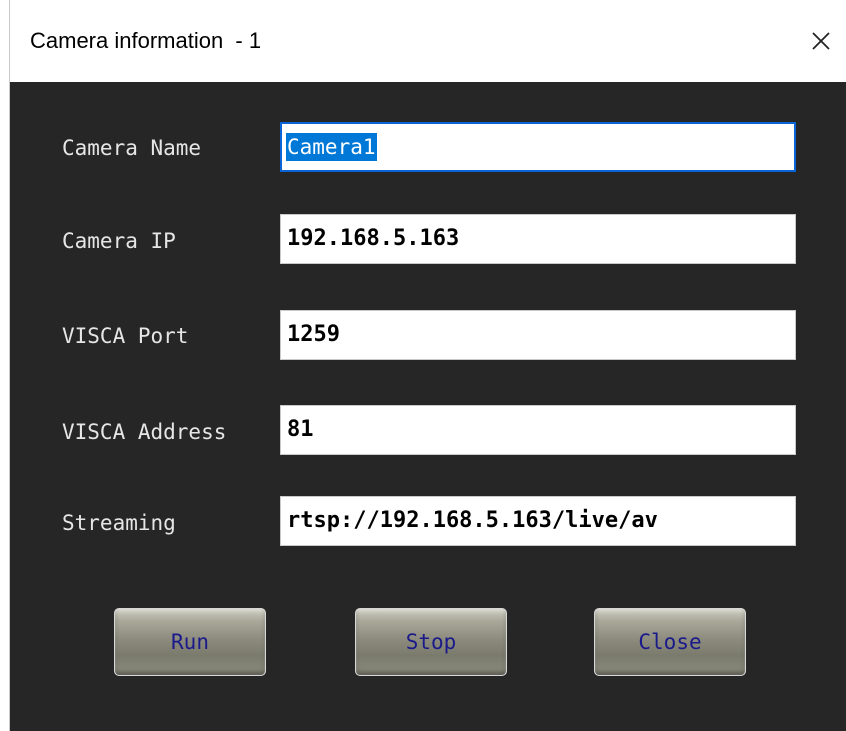 This screenshot has width=846, height=731. What do you see at coordinates (670, 642) in the screenshot?
I see `close-button: Close` at bounding box center [670, 642].